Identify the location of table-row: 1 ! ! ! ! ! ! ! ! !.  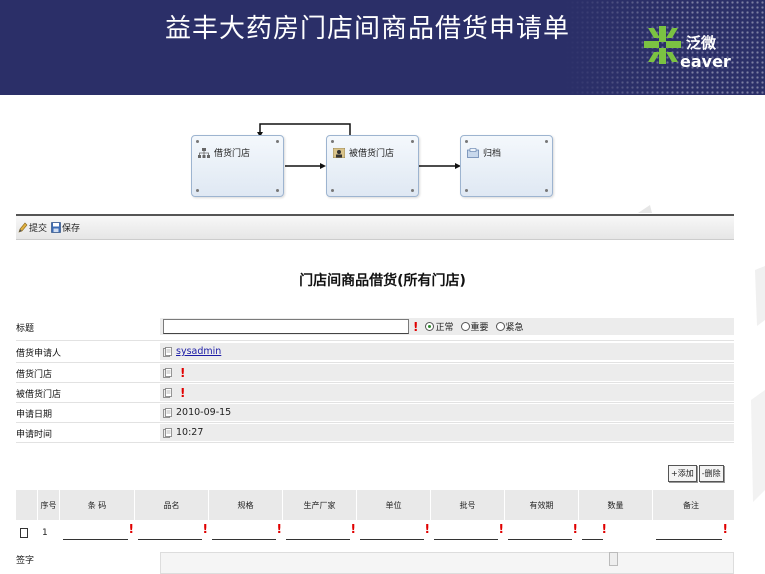
(375, 533).